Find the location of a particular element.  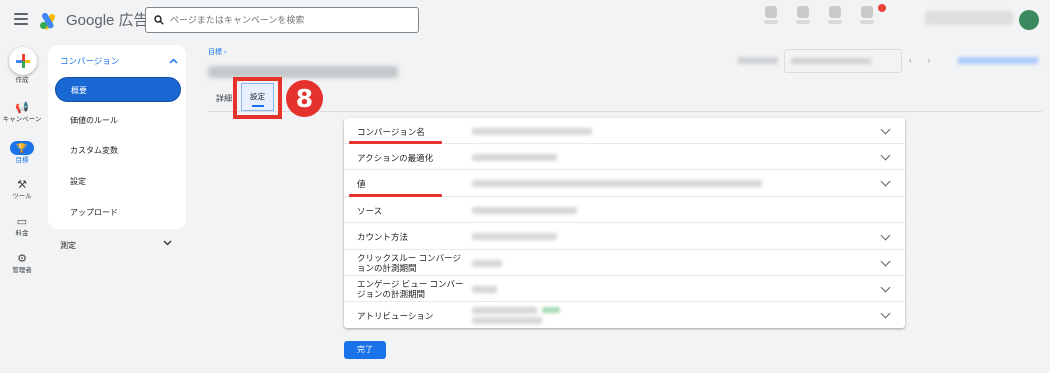

annotation-highlight-box is located at coordinates (257, 98).